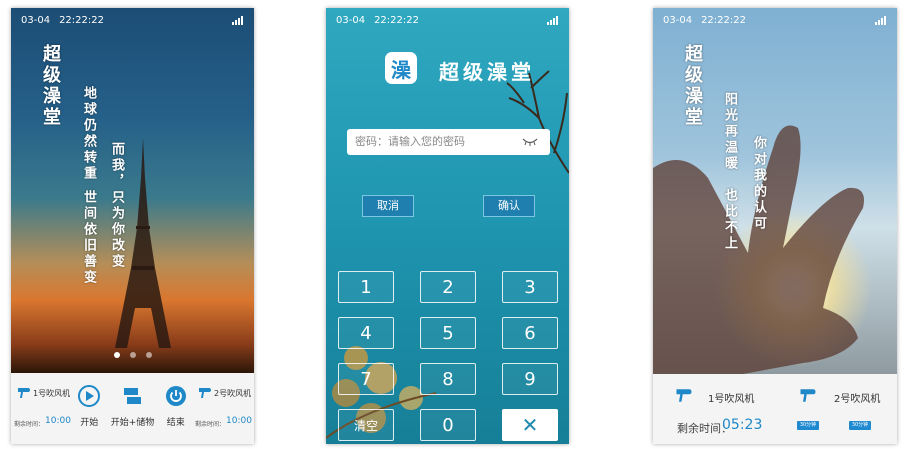 Image resolution: width=910 pixels, height=449 pixels. I want to click on key-3: 3, so click(530, 287).